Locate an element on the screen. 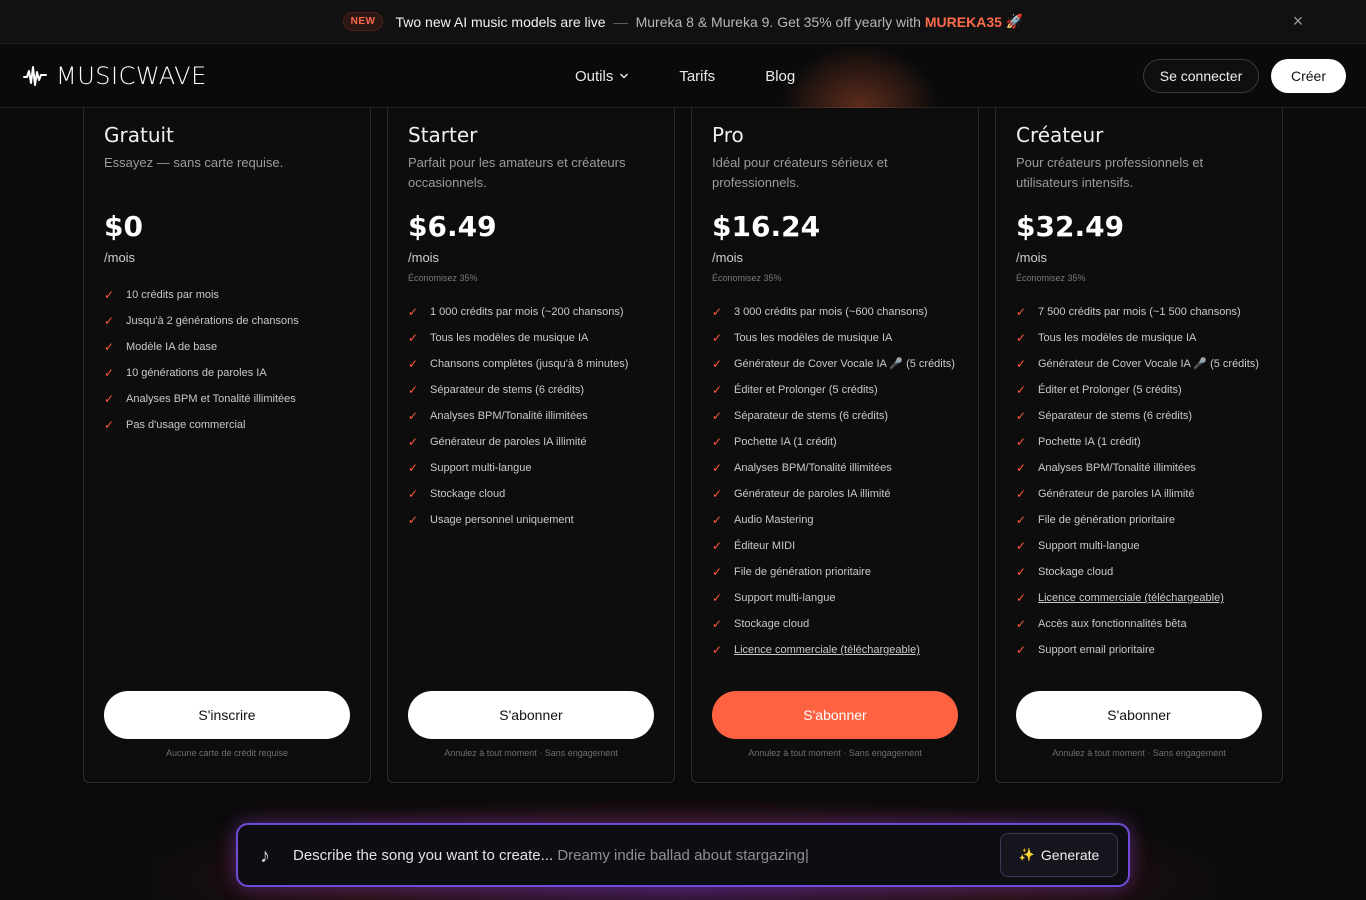  feature-text: Stockage cloud is located at coordinates (1076, 572).